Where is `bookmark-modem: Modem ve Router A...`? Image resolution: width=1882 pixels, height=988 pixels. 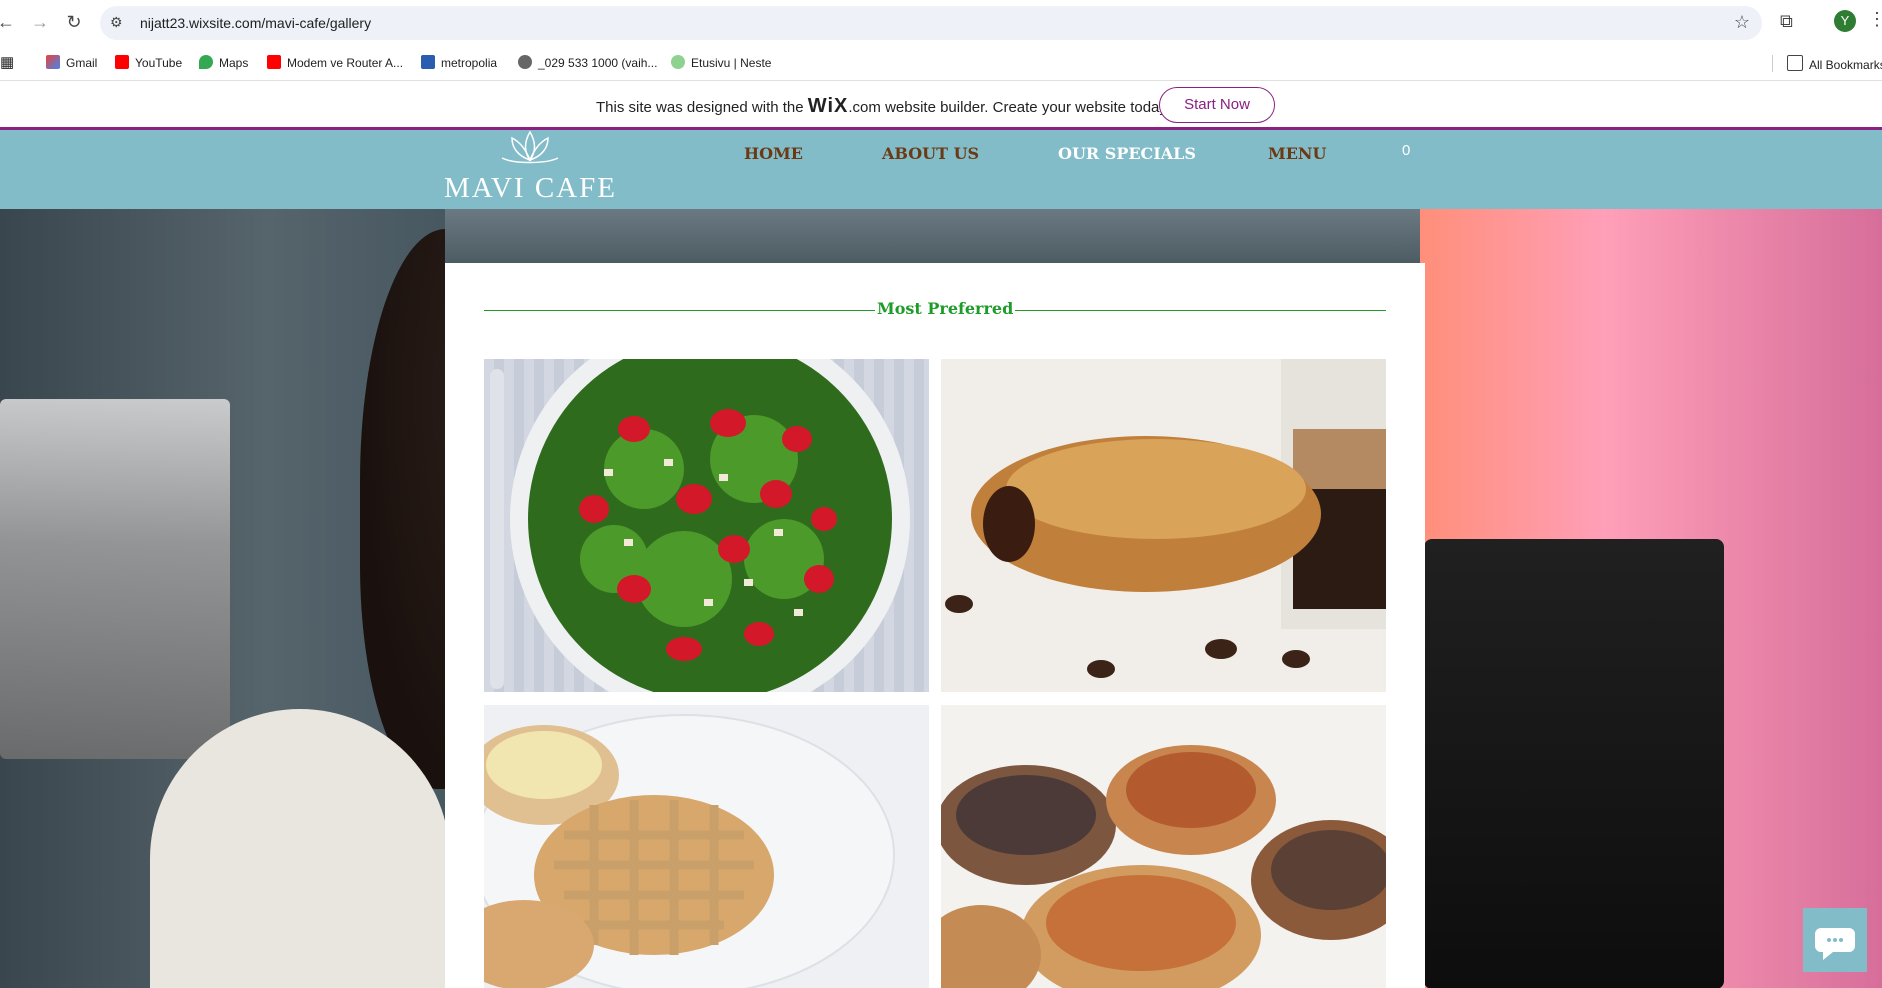
bookmark-modem: Modem ve Router A... is located at coordinates (335, 62).